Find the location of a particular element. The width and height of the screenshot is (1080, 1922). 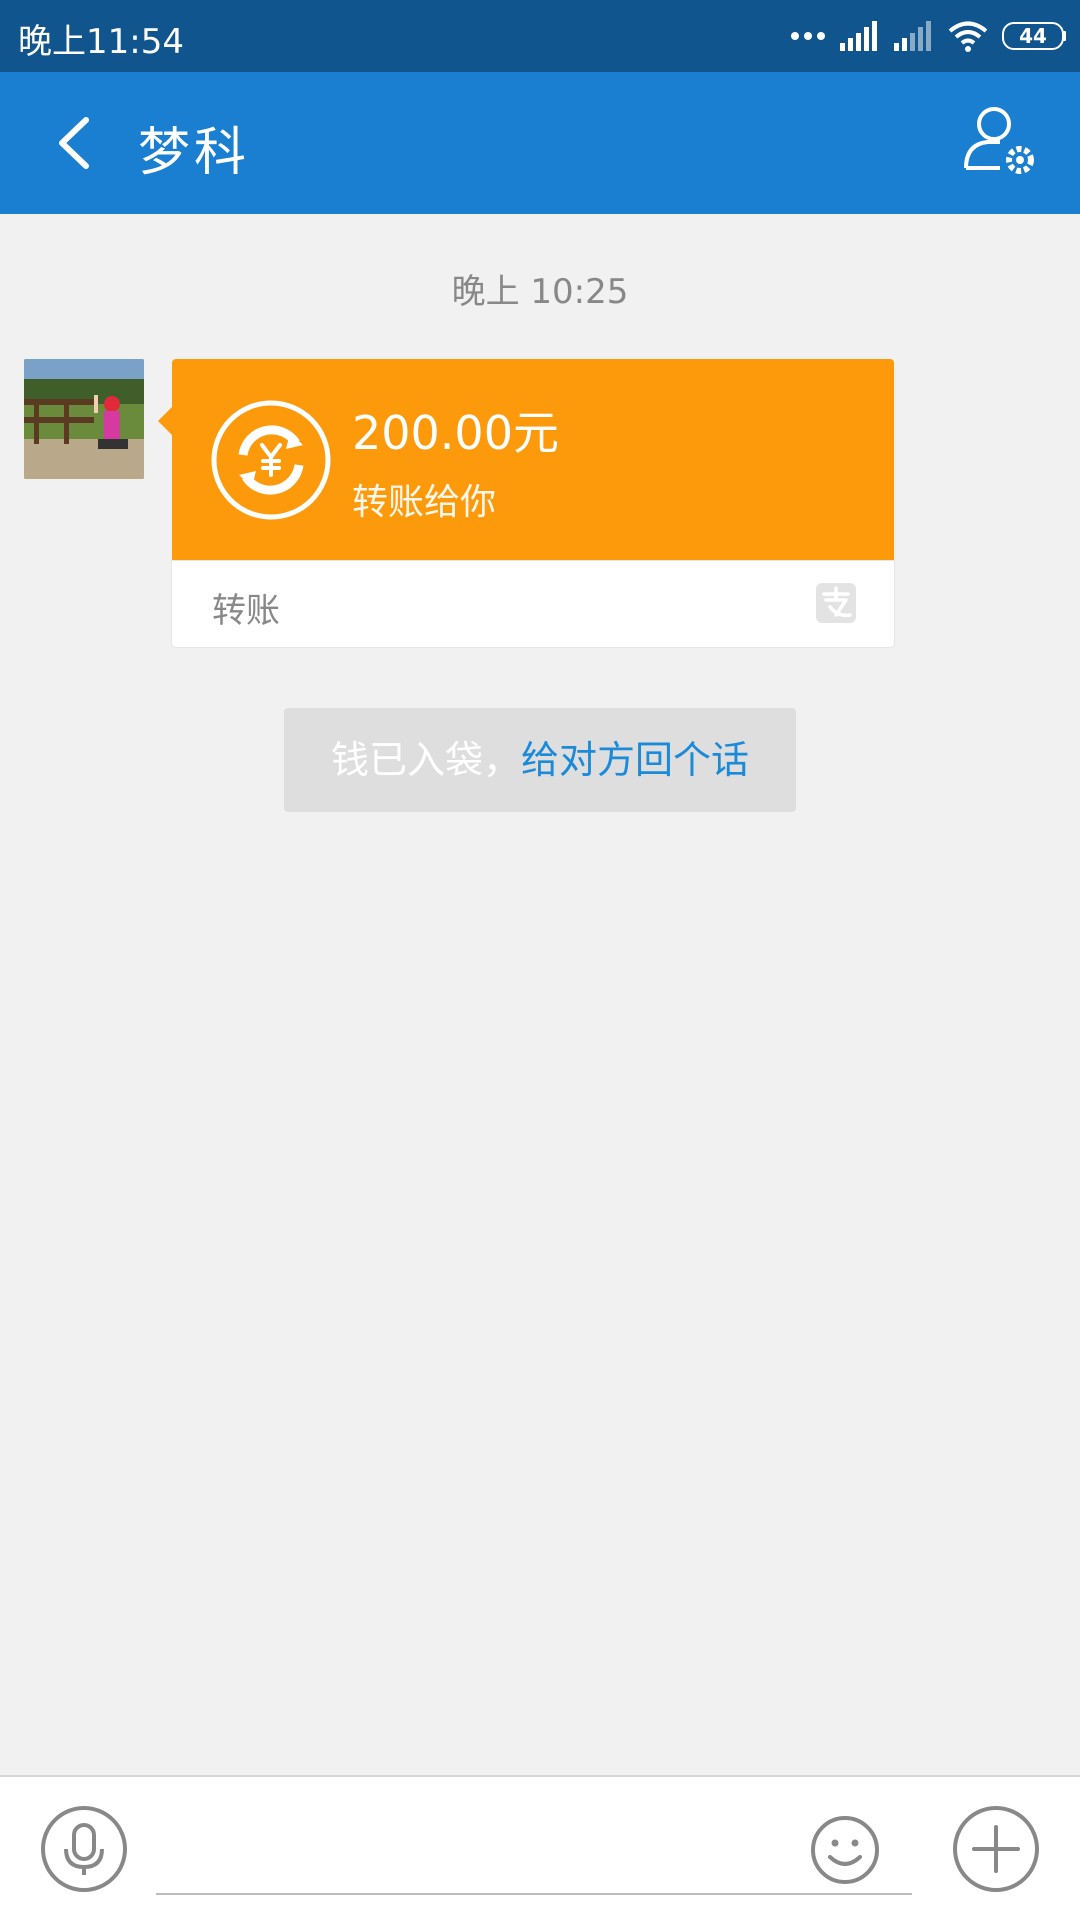

battery-level: 44 is located at coordinates (1033, 36).